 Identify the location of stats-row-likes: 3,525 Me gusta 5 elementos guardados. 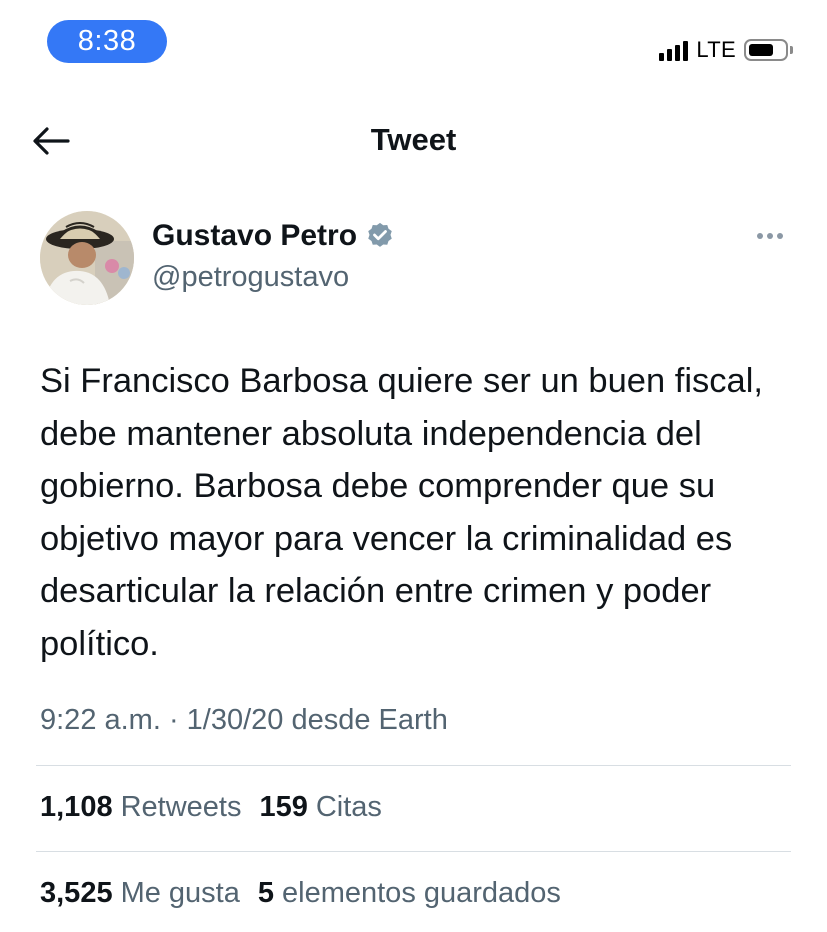
(309, 893).